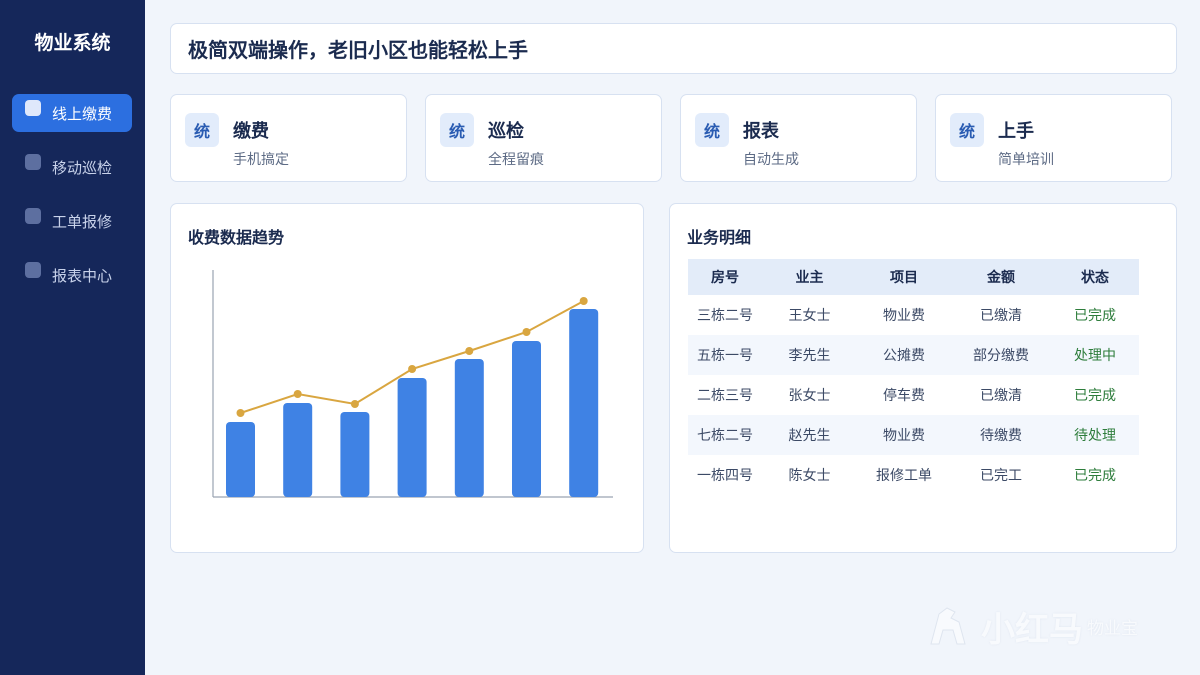 This screenshot has height=675, width=1200. I want to click on cell-room: 五栋一号, so click(725, 355).